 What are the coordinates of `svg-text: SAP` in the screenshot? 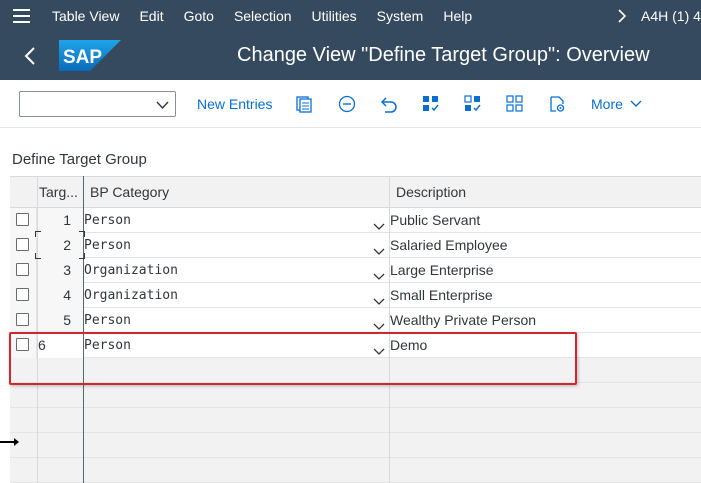 It's located at (82, 57).